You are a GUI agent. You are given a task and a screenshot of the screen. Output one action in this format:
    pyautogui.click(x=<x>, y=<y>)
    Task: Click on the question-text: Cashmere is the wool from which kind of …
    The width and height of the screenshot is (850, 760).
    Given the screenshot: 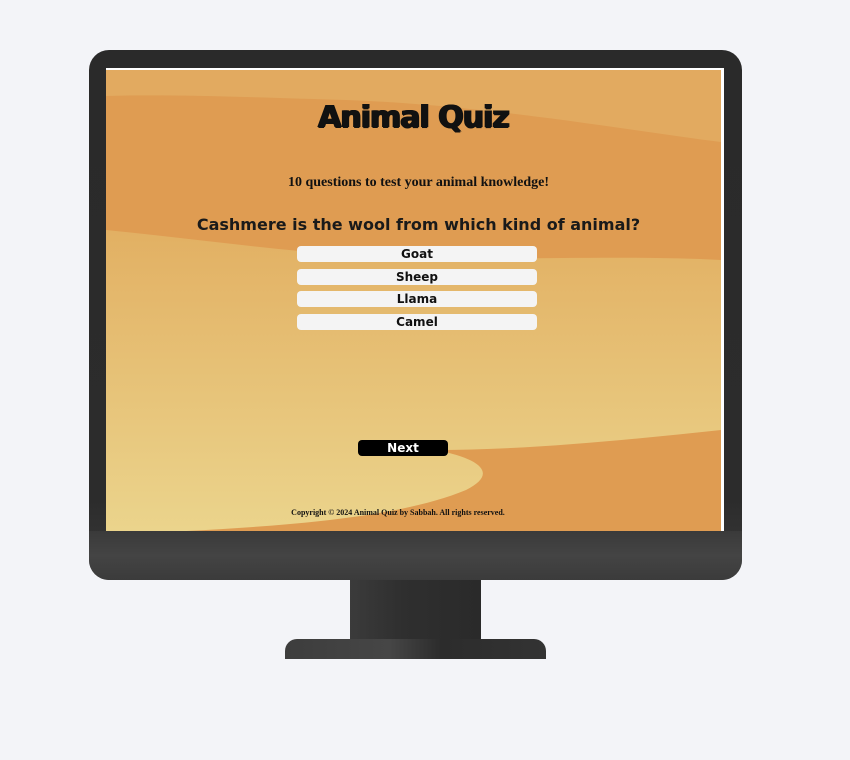 What is the action you would take?
    pyautogui.click(x=418, y=224)
    